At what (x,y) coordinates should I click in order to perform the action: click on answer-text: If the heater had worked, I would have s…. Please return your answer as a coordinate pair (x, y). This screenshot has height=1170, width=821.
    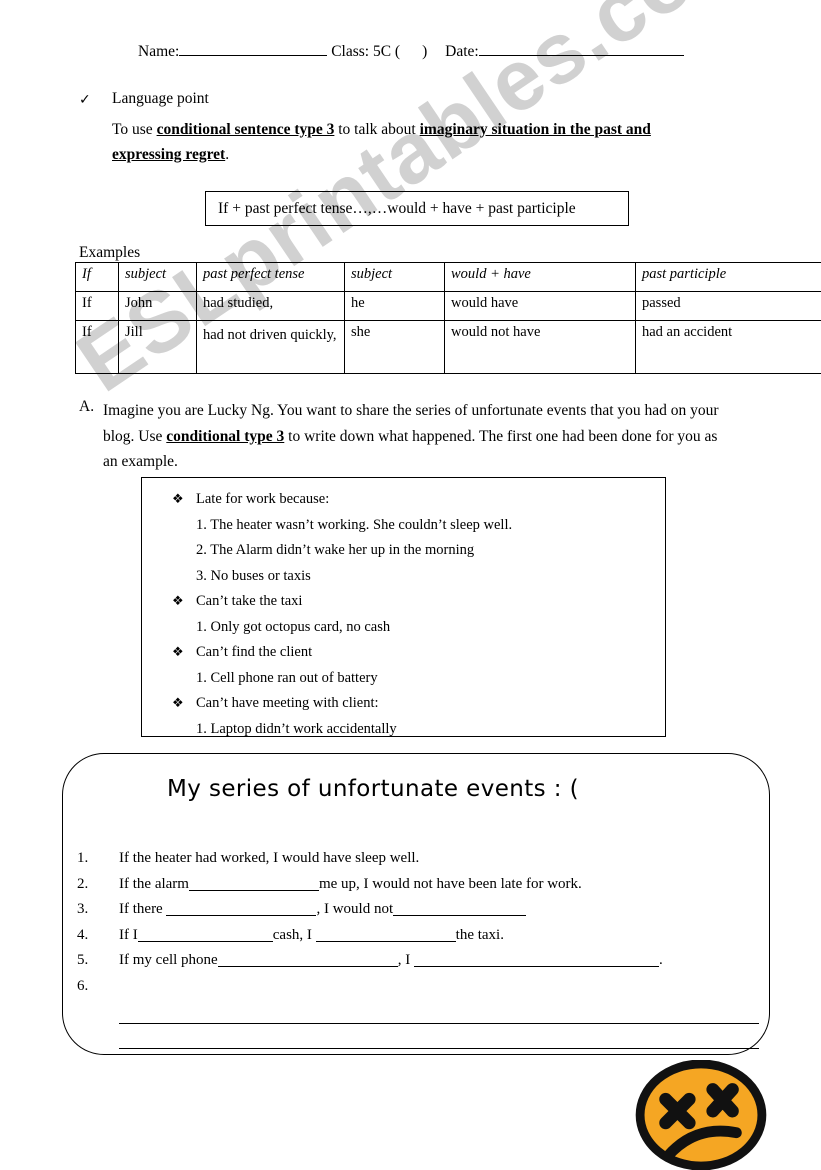
    Looking at the image, I should click on (269, 858).